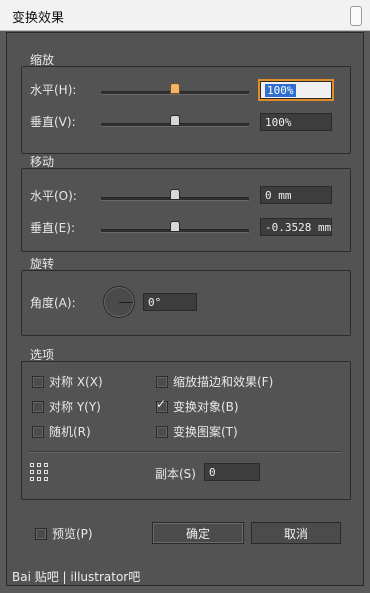 Image resolution: width=370 pixels, height=593 pixels. What do you see at coordinates (76, 382) in the screenshot?
I see `checkbox-mirror-x-label: 对称 X(X)` at bounding box center [76, 382].